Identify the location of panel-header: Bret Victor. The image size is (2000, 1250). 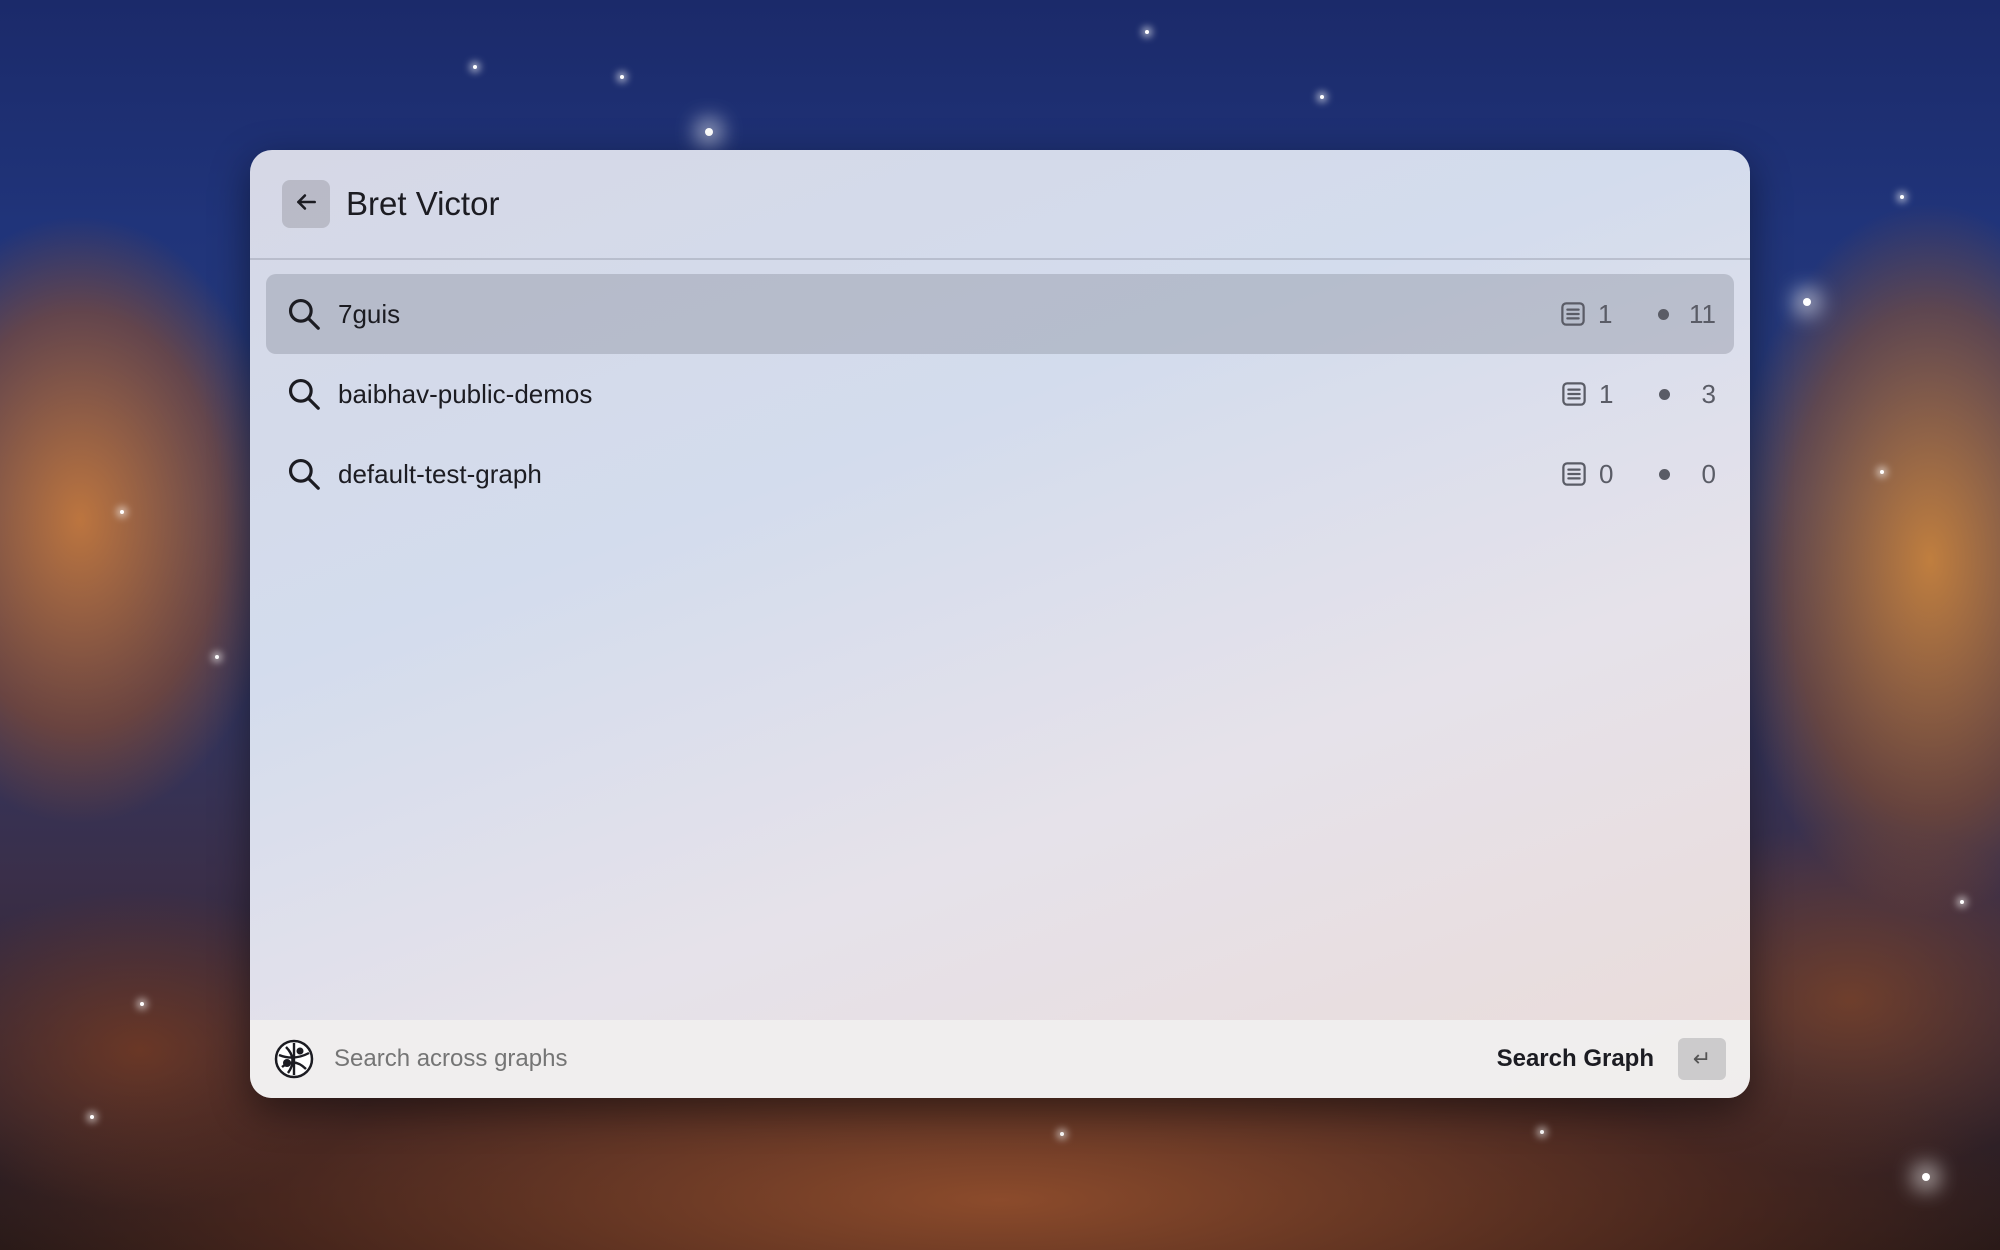
(1000, 205).